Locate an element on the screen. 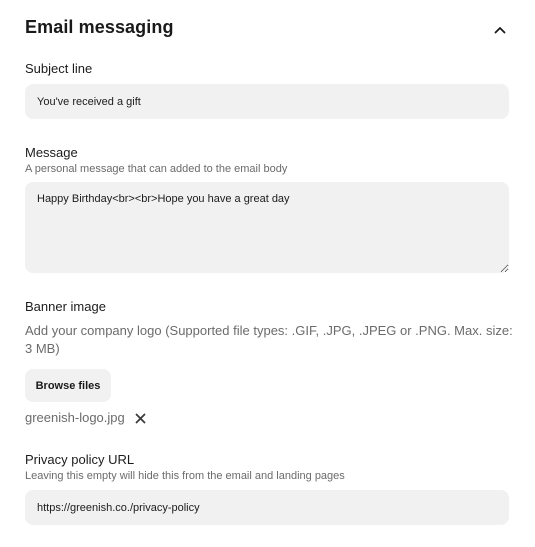 Image resolution: width=535 pixels, height=547 pixels. message-label: Message is located at coordinates (51, 152).